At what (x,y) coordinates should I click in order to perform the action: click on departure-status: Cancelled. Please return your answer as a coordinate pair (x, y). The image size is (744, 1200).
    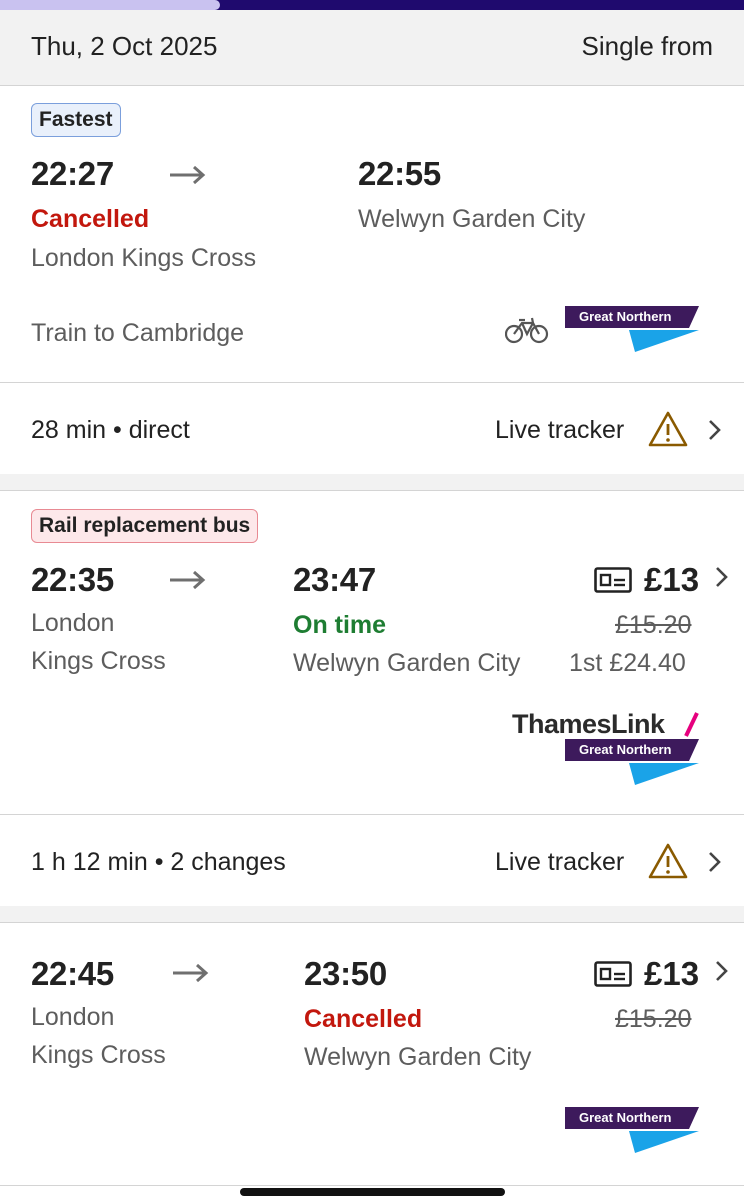
    Looking at the image, I should click on (90, 219).